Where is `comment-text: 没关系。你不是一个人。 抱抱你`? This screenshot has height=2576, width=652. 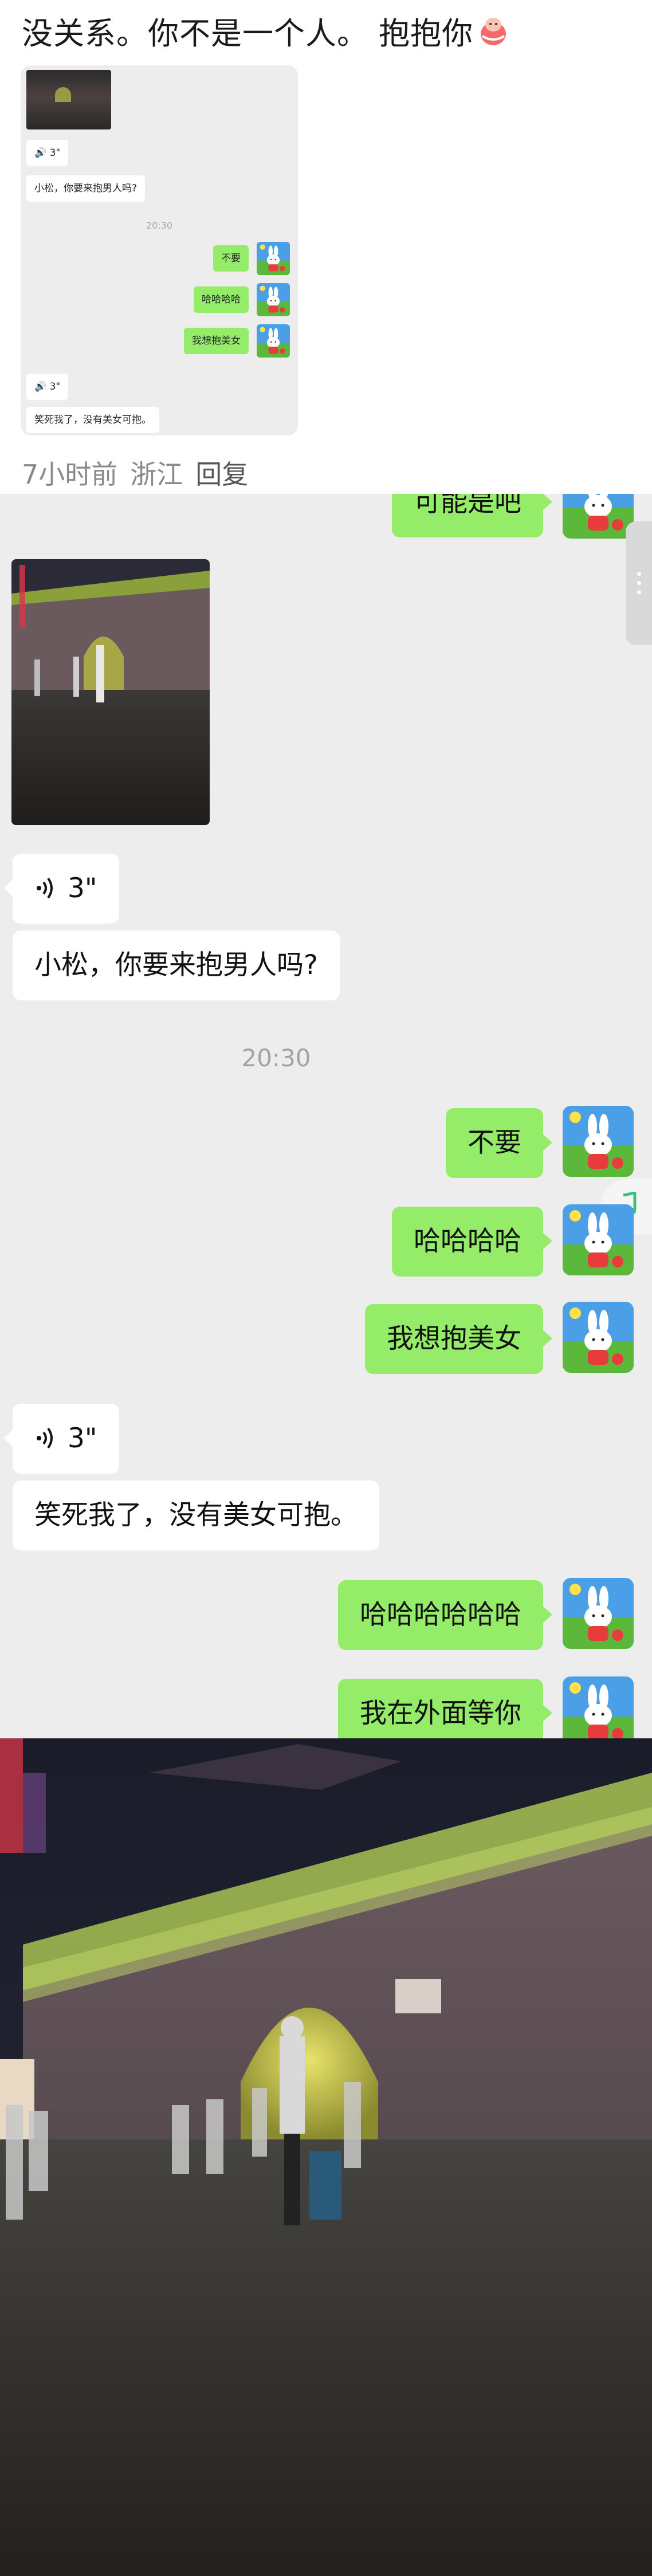
comment-text: 没关系。你不是一个人。 抱抱你 is located at coordinates (266, 30).